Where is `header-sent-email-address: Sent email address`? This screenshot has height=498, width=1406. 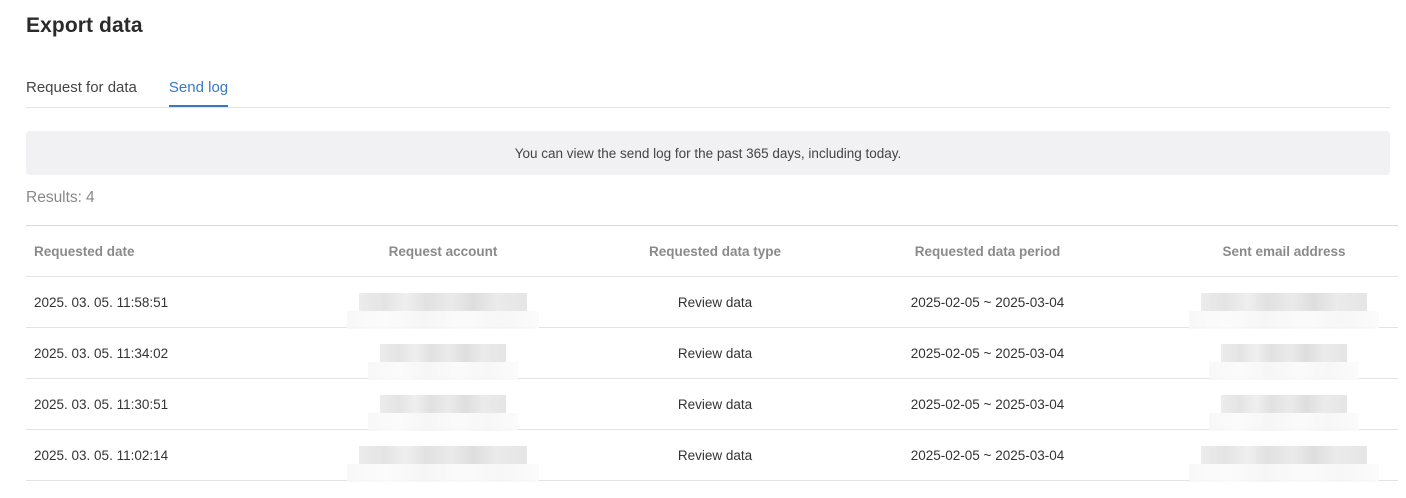 header-sent-email-address: Sent email address is located at coordinates (1284, 251).